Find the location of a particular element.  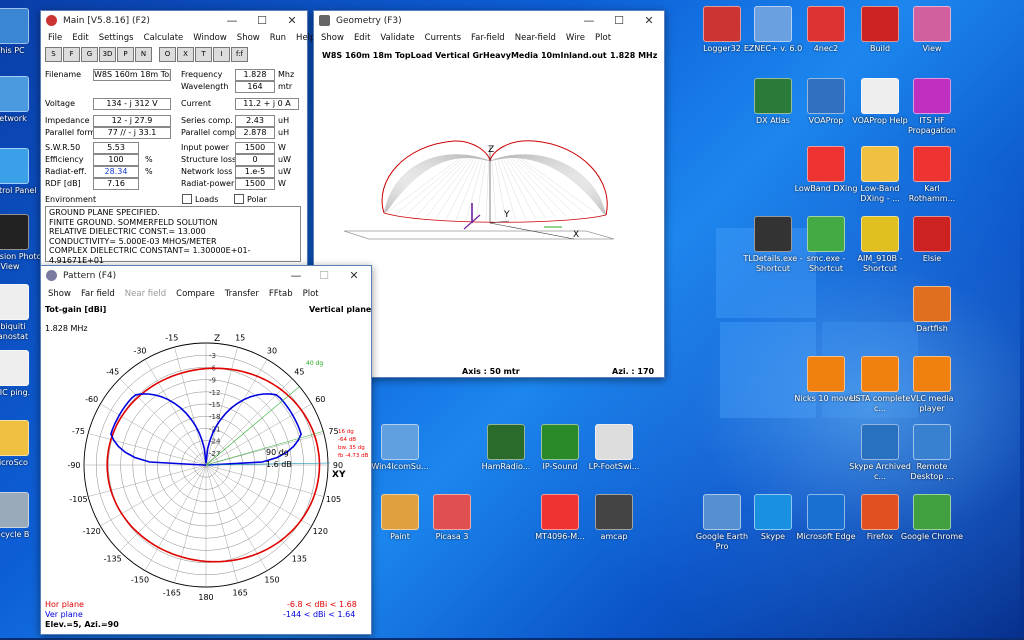

pattern-titlebar: Pattern (F4) — ☐ ✕ is located at coordinates (206, 276).